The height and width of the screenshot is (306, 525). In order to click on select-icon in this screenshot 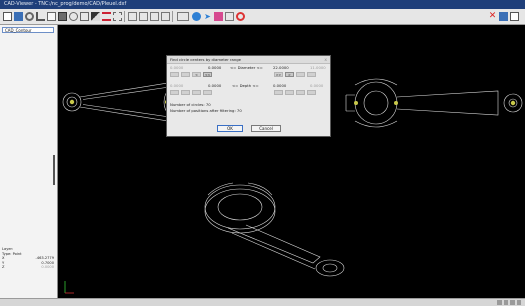, I will do `click(229, 16)`.